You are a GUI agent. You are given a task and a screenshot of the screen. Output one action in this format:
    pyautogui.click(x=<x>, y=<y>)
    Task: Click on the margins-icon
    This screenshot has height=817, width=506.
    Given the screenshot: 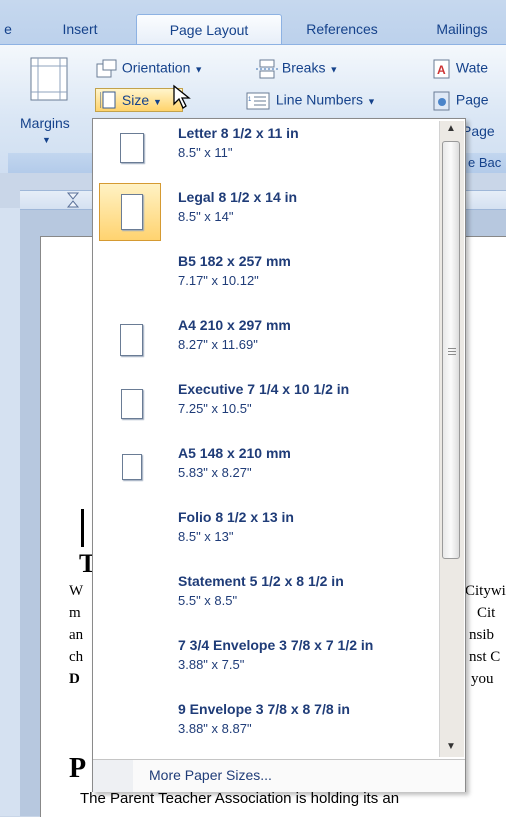 What is the action you would take?
    pyautogui.click(x=49, y=79)
    